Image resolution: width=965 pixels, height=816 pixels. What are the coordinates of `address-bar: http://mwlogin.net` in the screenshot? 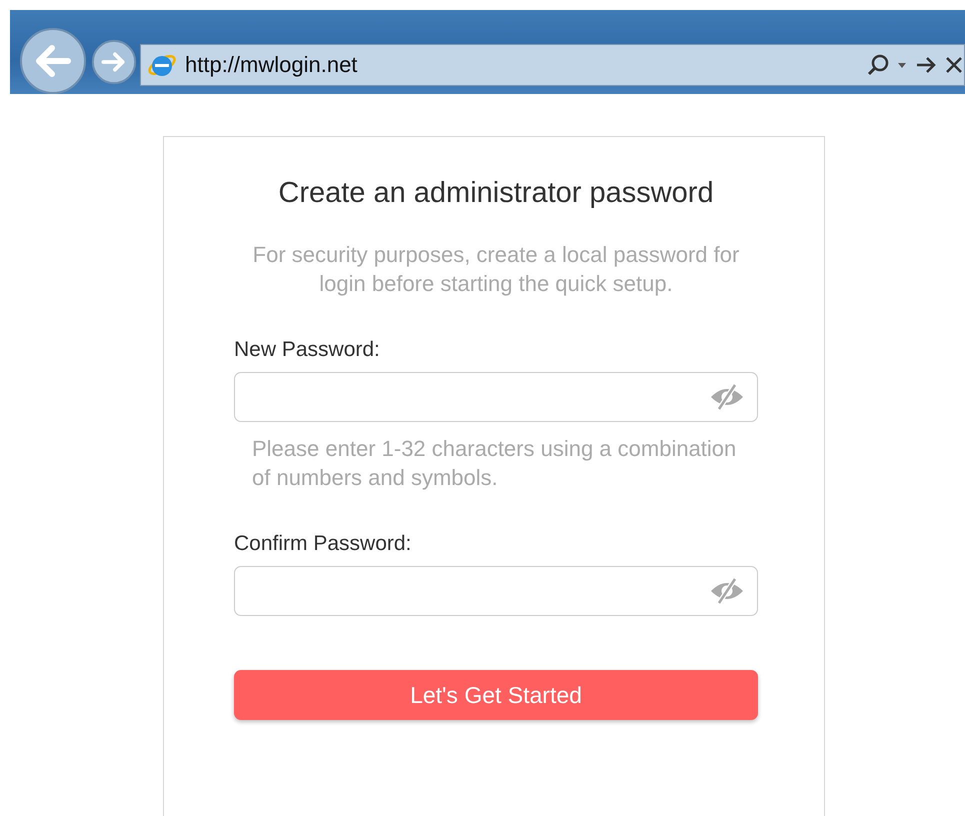 It's located at (552, 65).